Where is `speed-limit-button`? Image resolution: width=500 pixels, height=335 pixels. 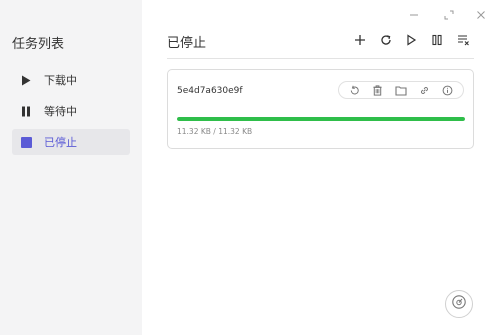
speed-limit-button is located at coordinates (459, 304).